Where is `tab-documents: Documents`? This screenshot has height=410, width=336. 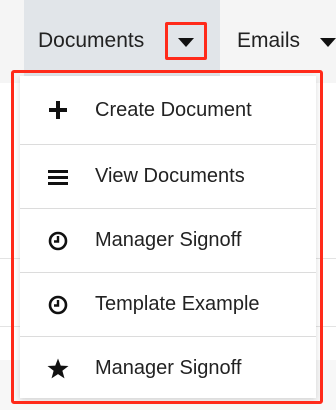
tab-documents: Documents is located at coordinates (91, 41).